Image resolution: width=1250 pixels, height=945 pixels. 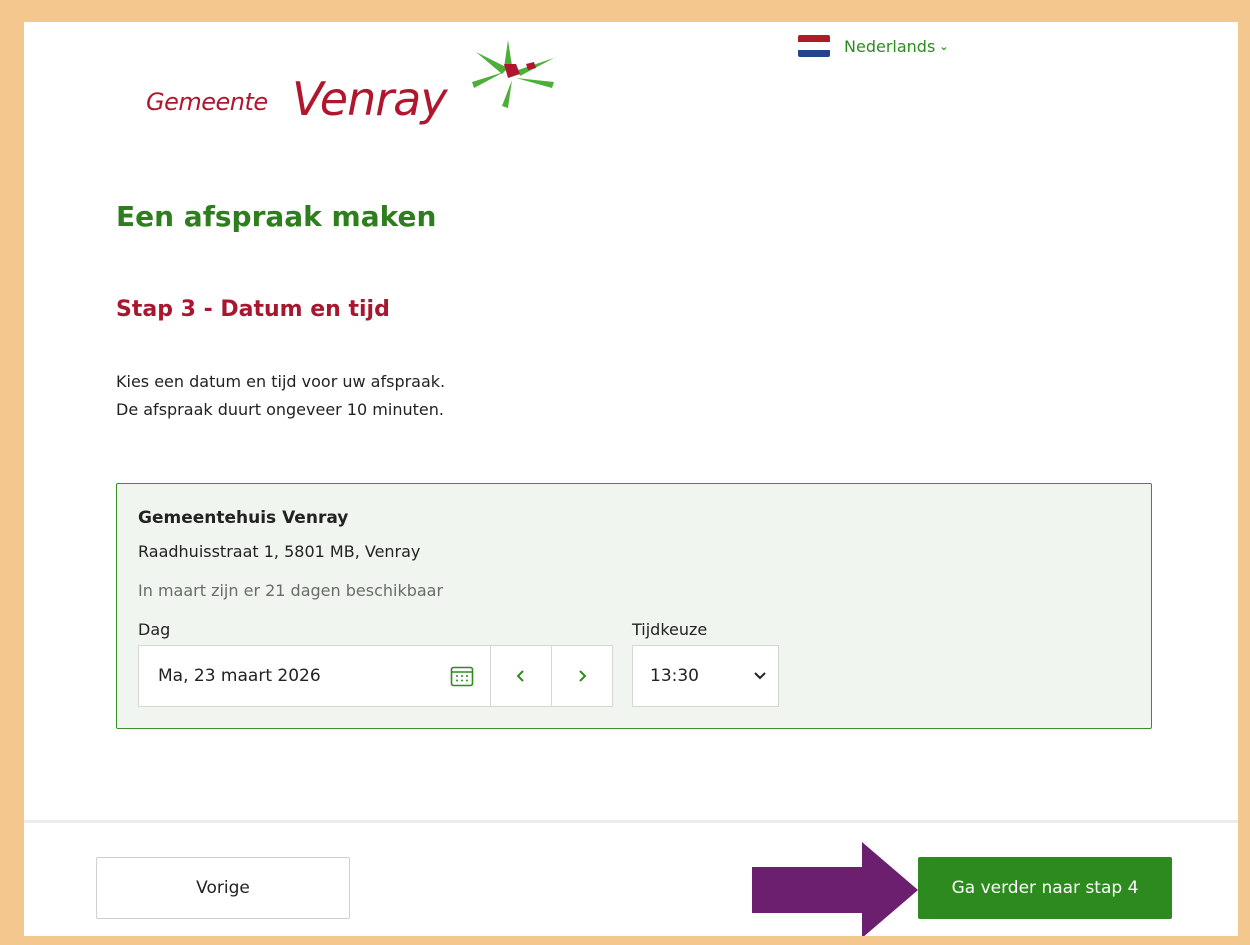 I want to click on chevron-down-icon: ⌄, so click(x=944, y=46).